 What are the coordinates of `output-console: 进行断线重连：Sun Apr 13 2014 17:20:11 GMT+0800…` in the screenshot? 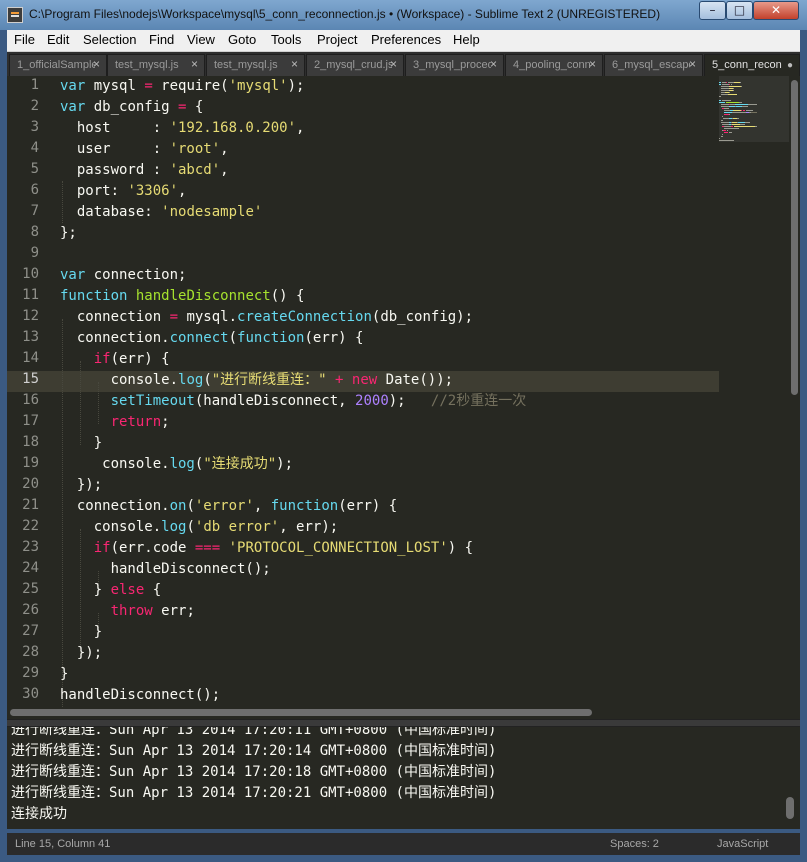 It's located at (403, 778).